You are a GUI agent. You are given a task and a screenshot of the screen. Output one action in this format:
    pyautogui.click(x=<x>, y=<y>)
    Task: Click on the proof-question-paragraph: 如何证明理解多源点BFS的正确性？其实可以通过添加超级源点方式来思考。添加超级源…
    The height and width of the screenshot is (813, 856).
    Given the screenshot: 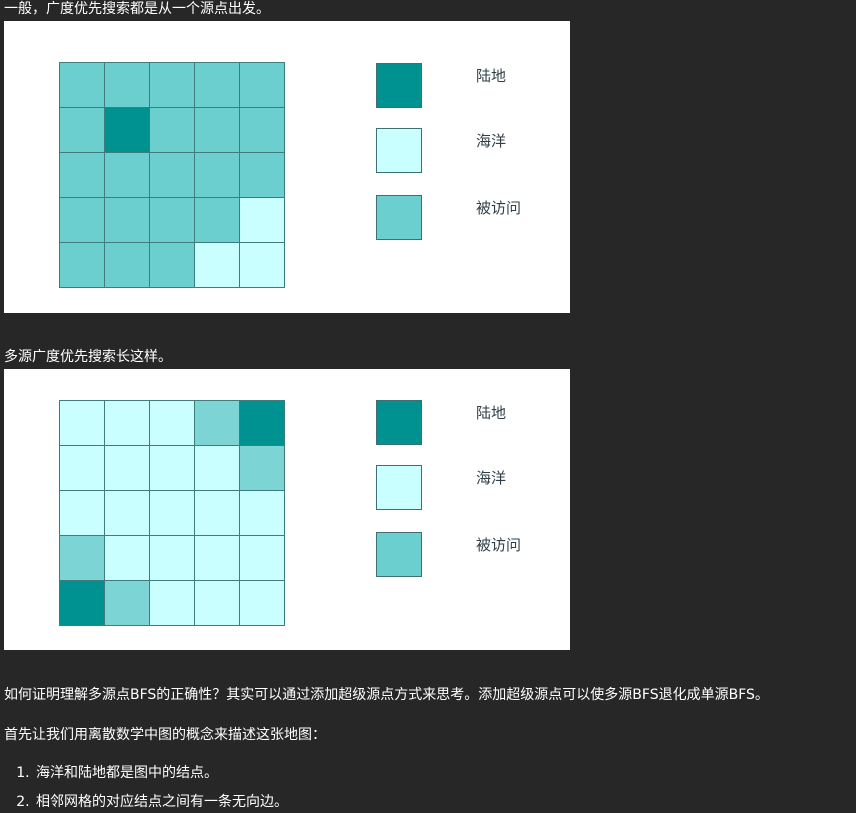 What is the action you would take?
    pyautogui.click(x=386, y=695)
    